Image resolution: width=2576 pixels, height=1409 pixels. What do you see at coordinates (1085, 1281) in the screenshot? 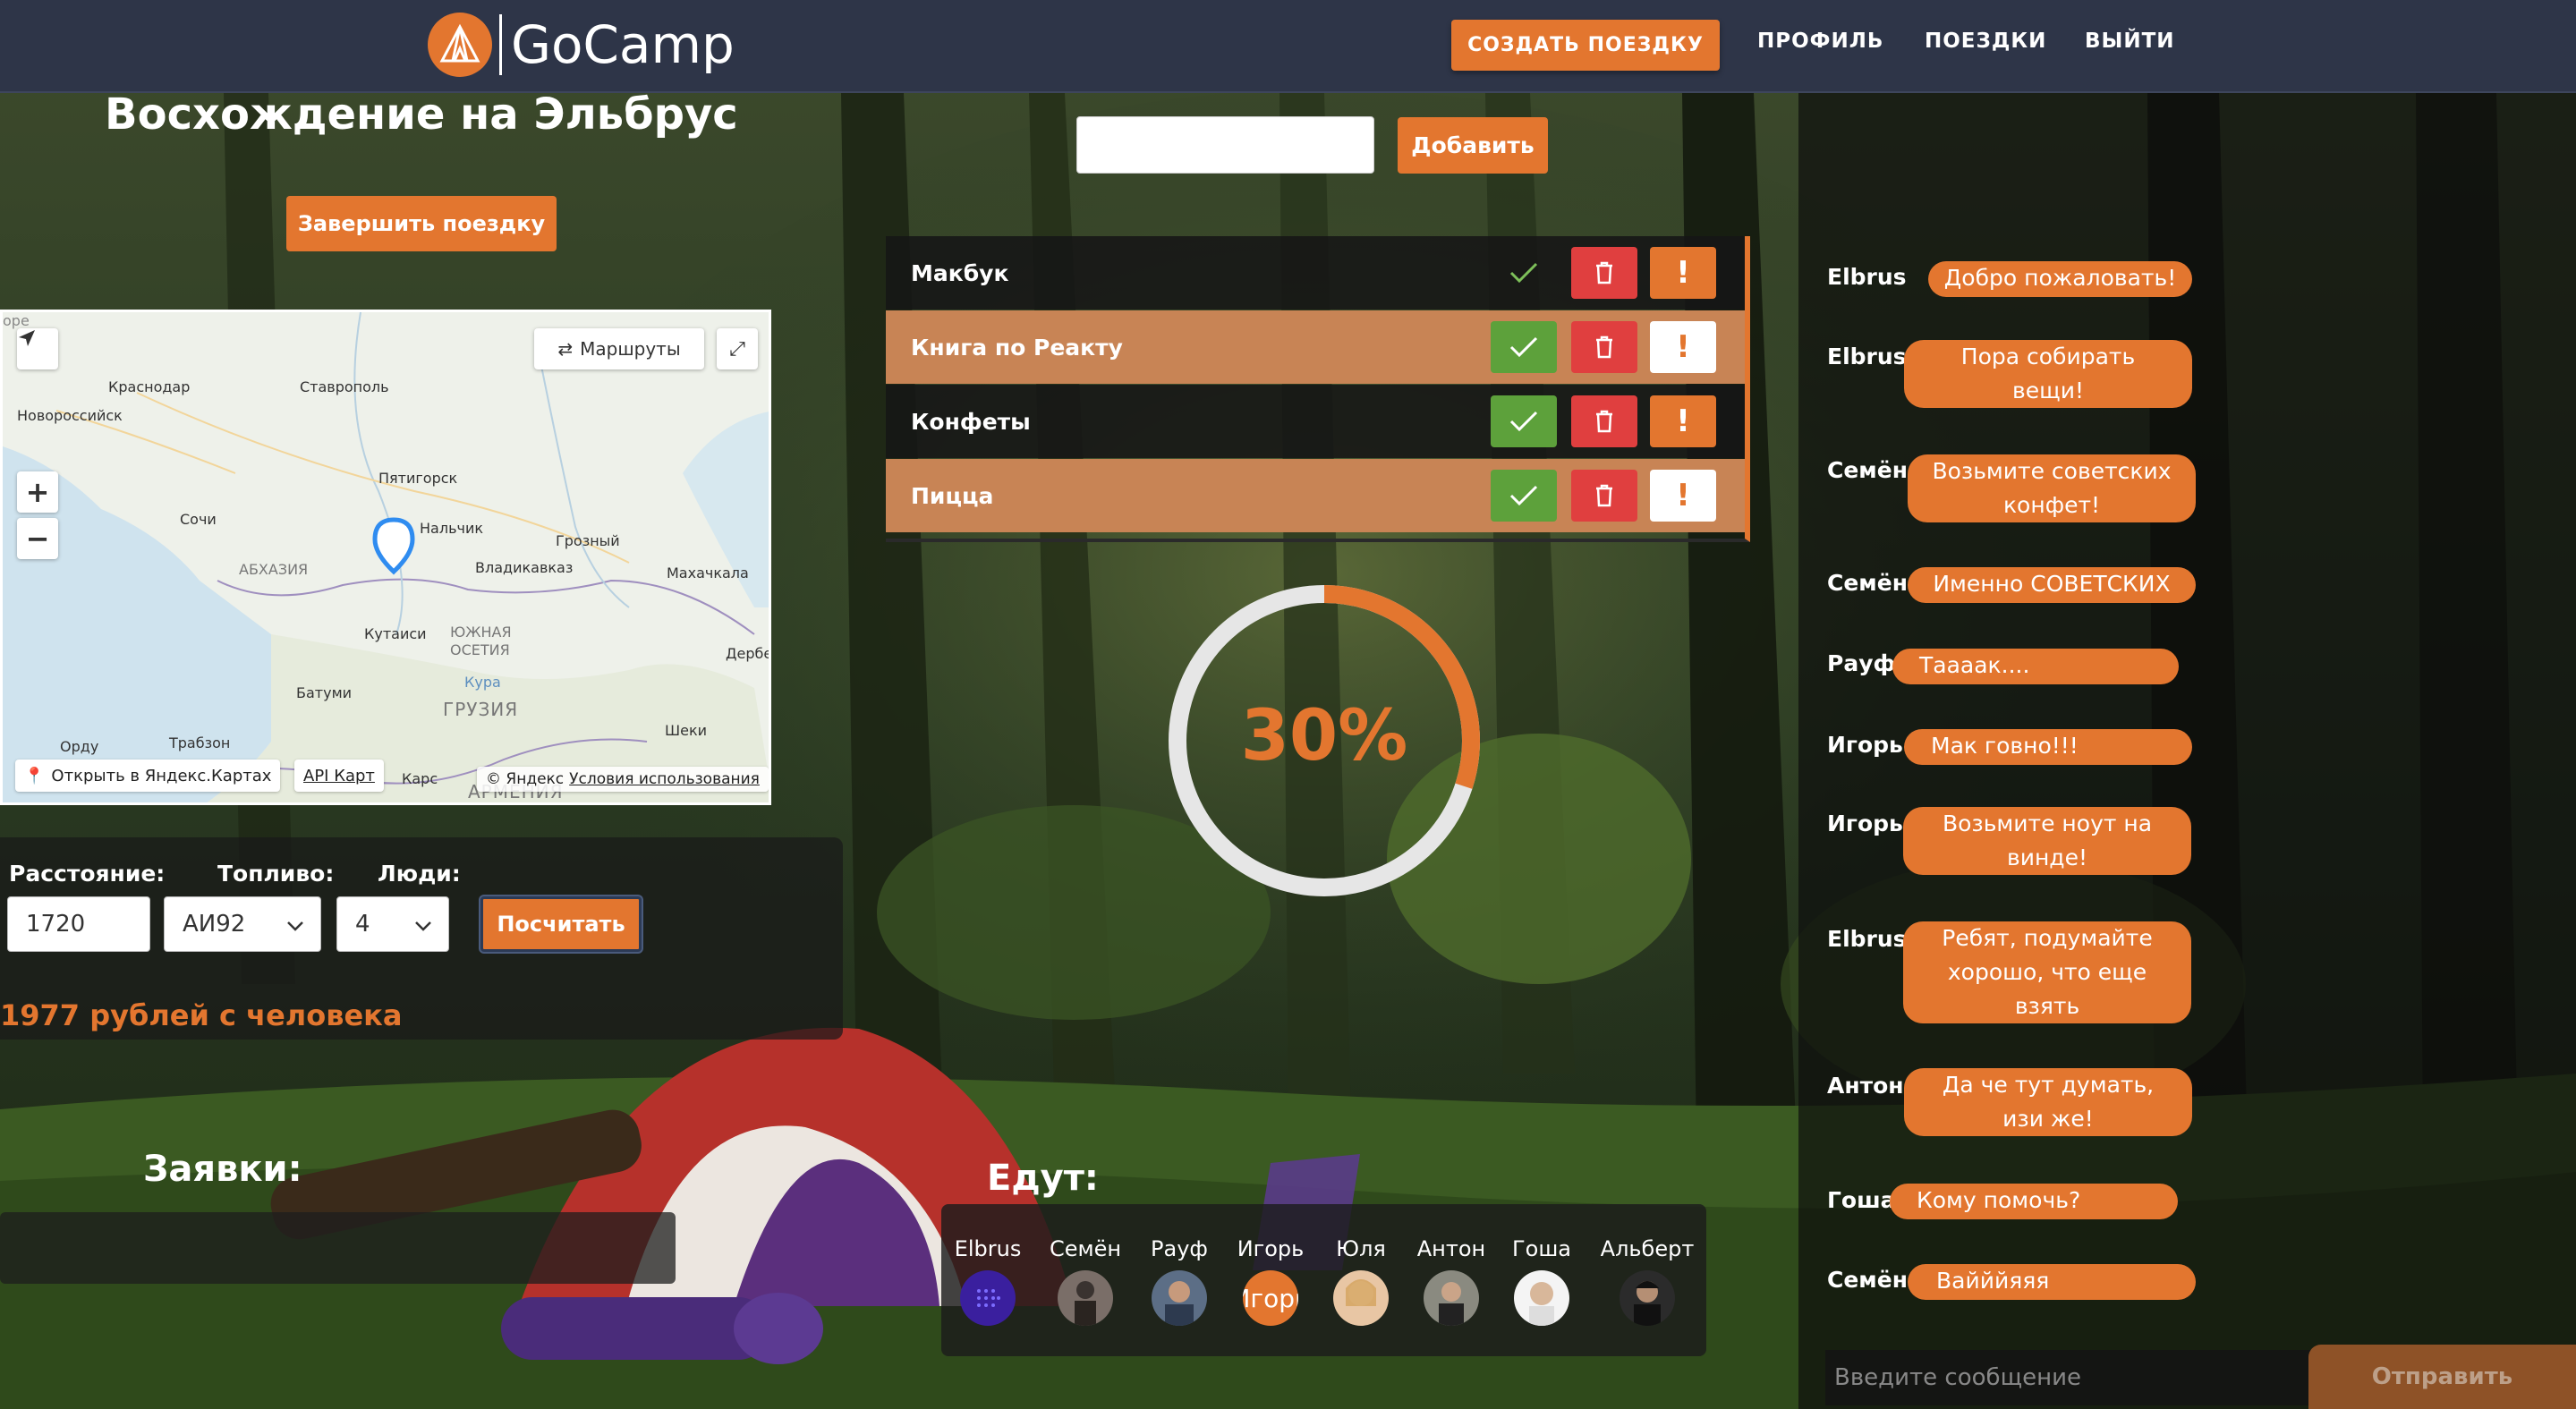
I see `participant: Семён` at bounding box center [1085, 1281].